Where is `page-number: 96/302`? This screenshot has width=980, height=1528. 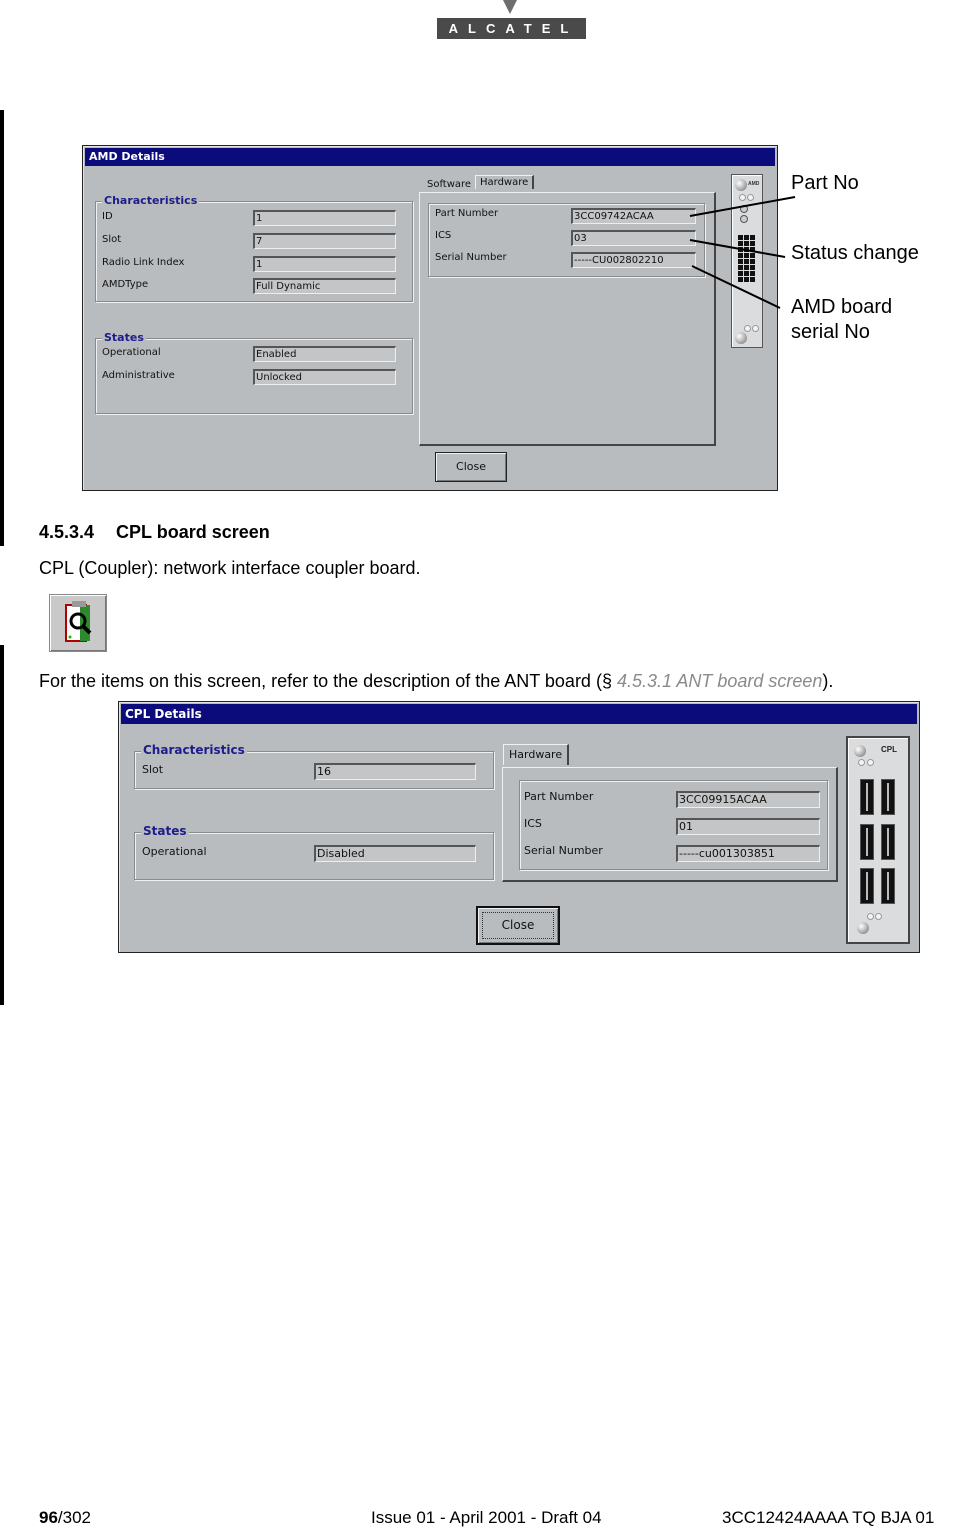
page-number: 96/302 is located at coordinates (65, 1518).